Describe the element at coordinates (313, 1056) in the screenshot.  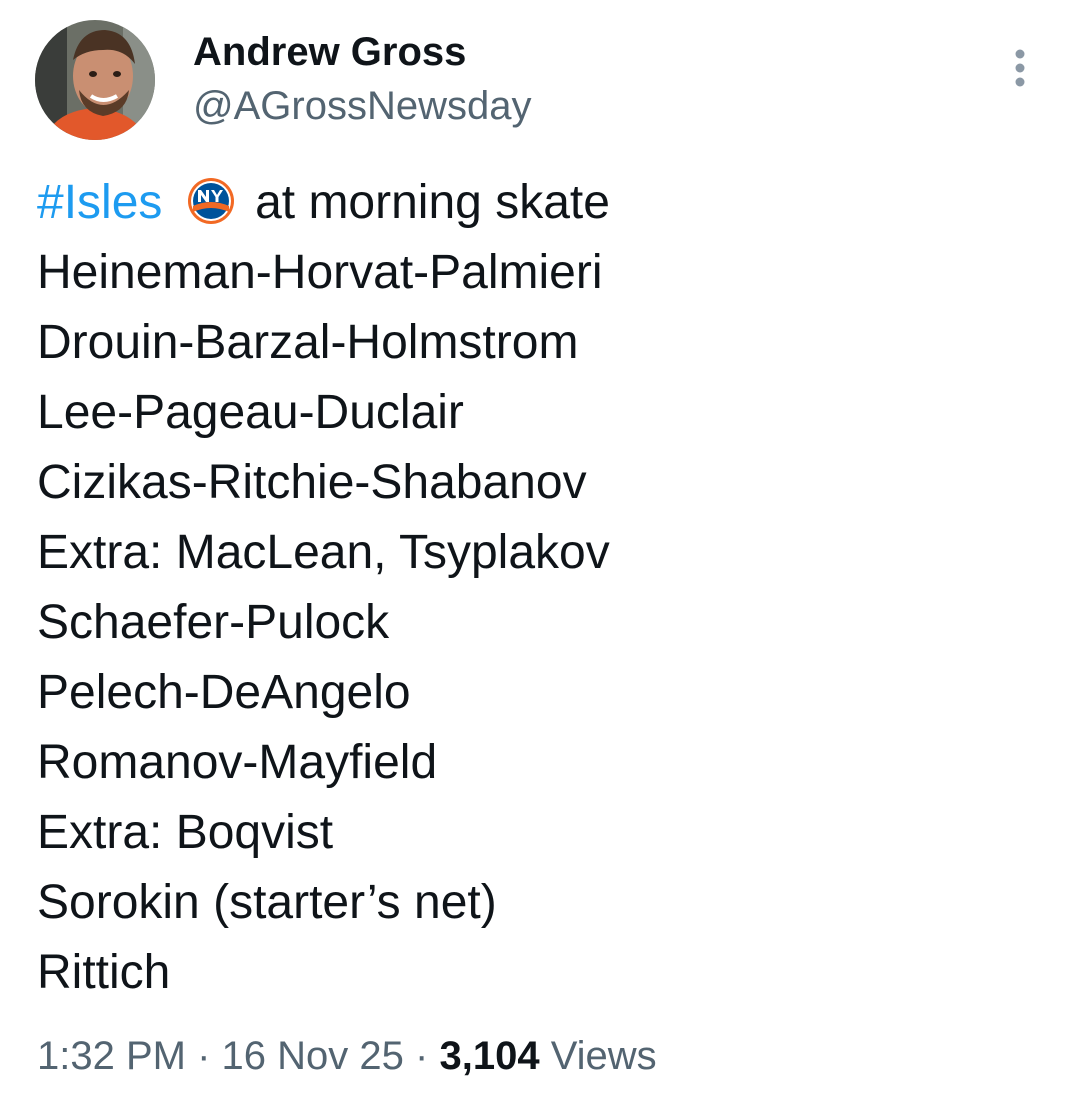
I see `tweet-date: 16 Nov 25` at that location.